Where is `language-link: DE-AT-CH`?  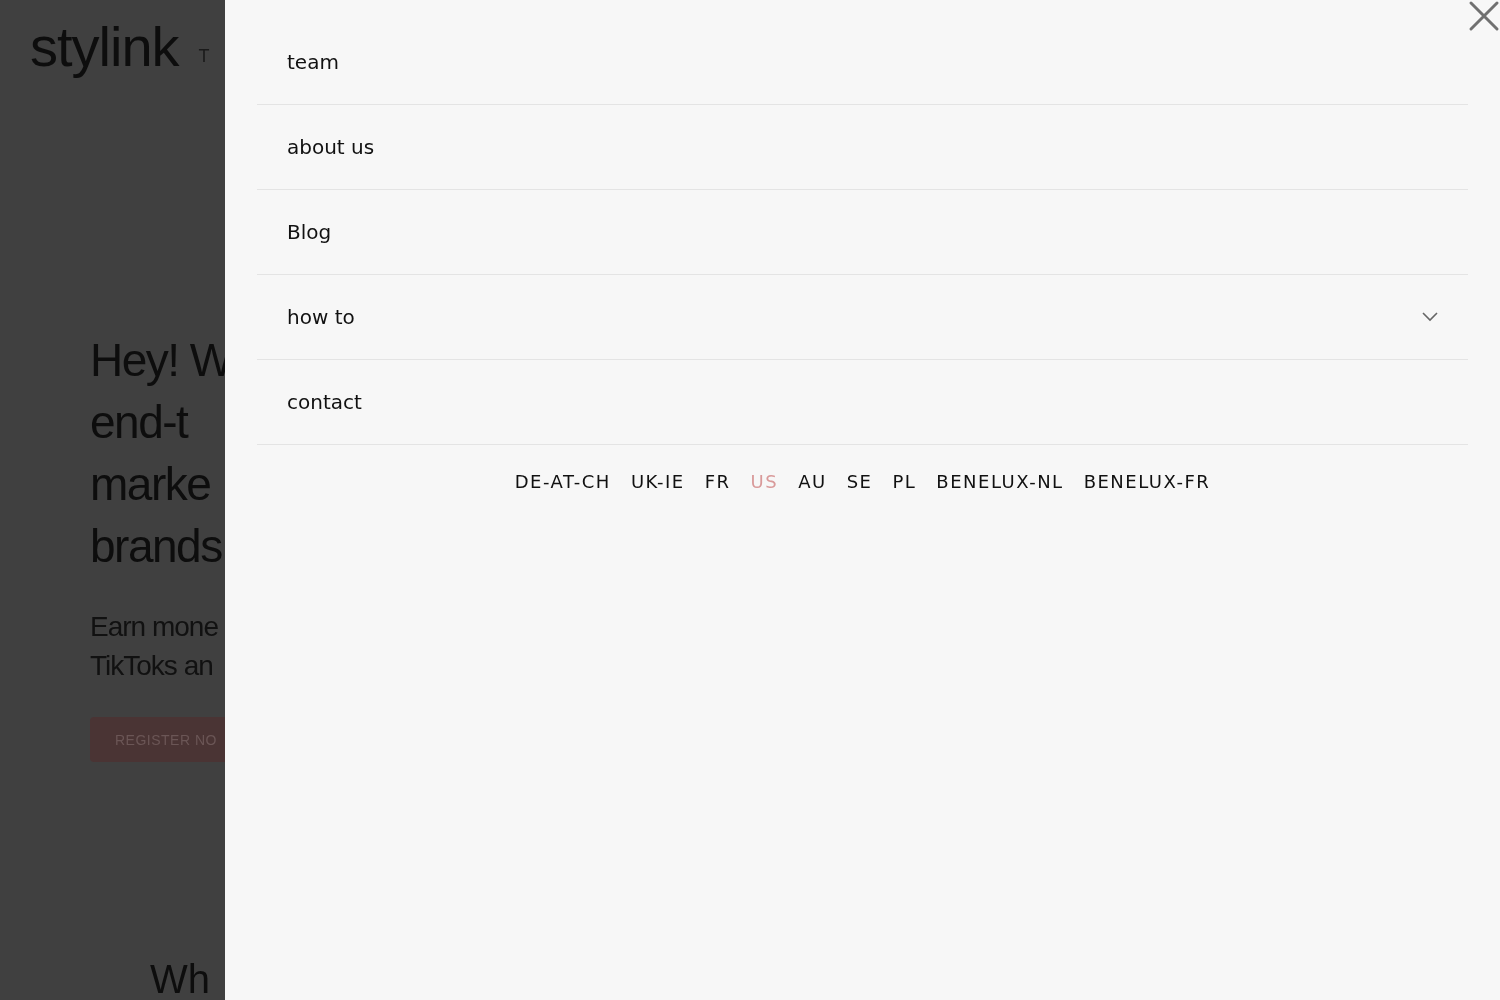
language-link: DE-AT-CH is located at coordinates (562, 481).